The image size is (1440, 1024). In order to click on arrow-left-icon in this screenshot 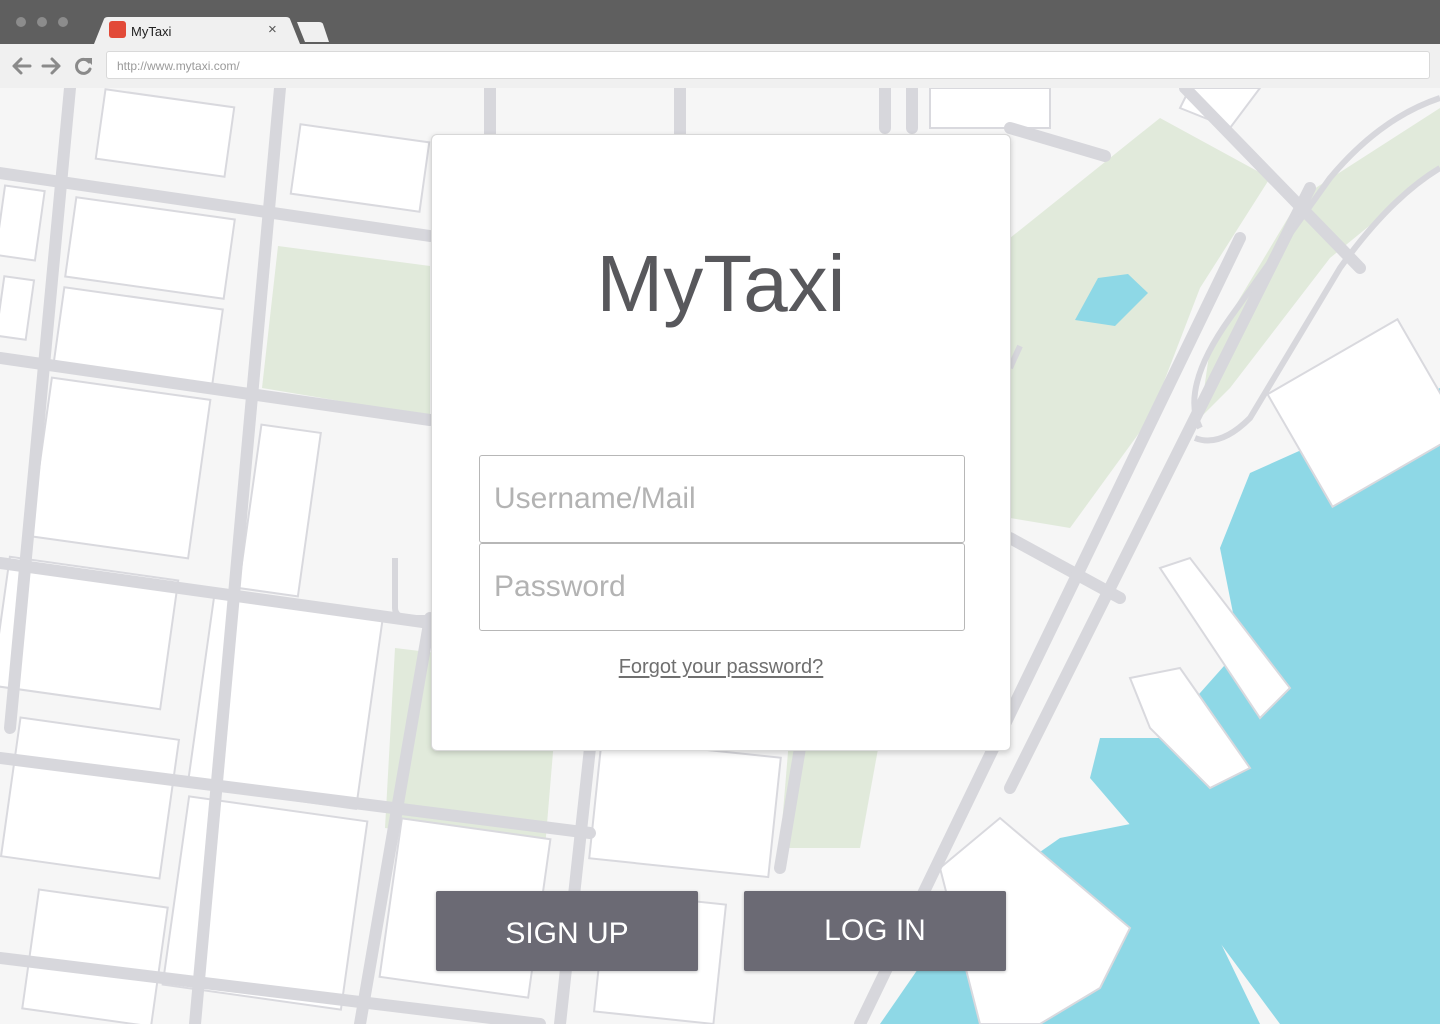, I will do `click(21, 66)`.